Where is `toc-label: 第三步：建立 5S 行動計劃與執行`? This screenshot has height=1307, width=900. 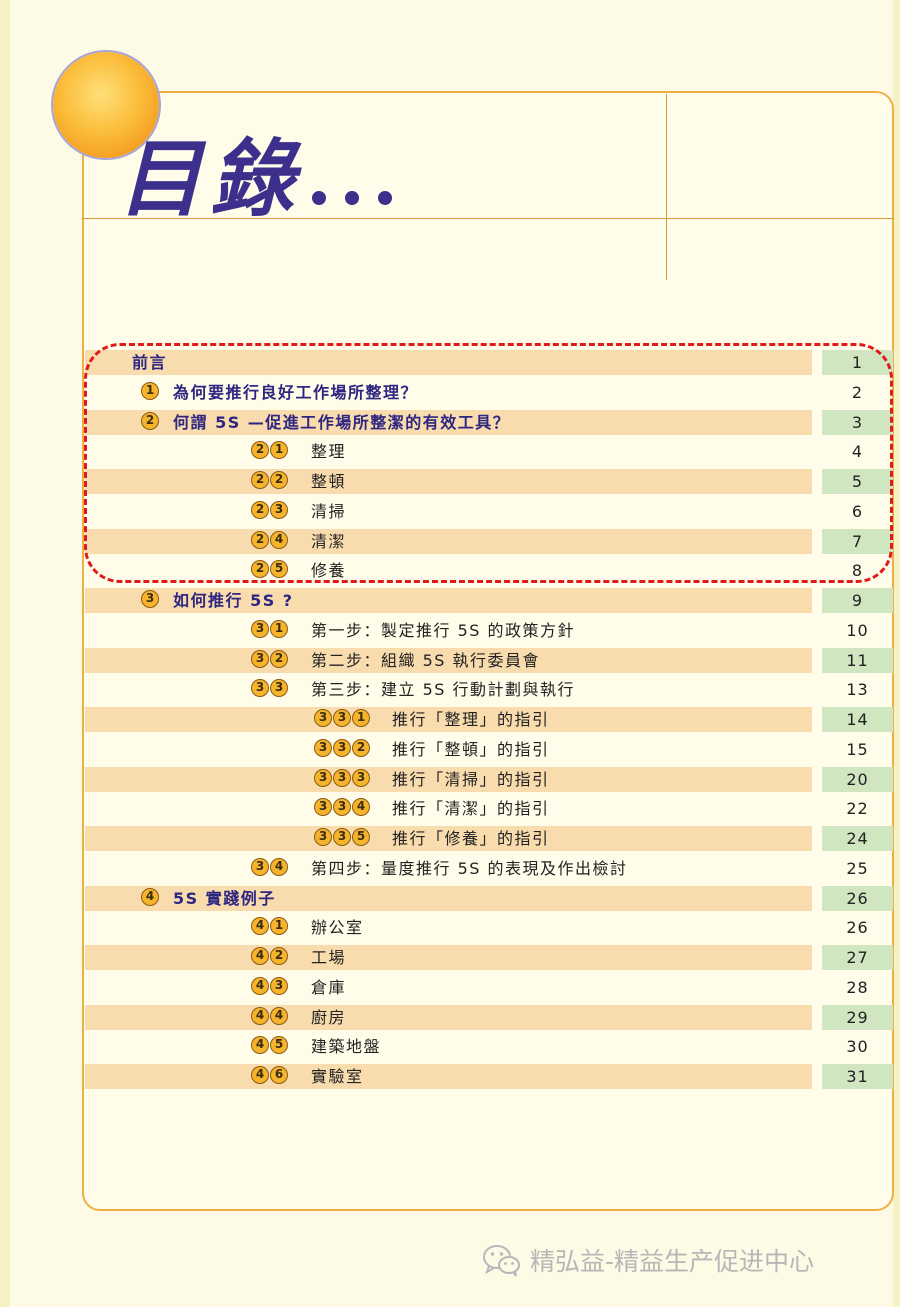 toc-label: 第三步：建立 5S 行動計劃與執行 is located at coordinates (443, 689).